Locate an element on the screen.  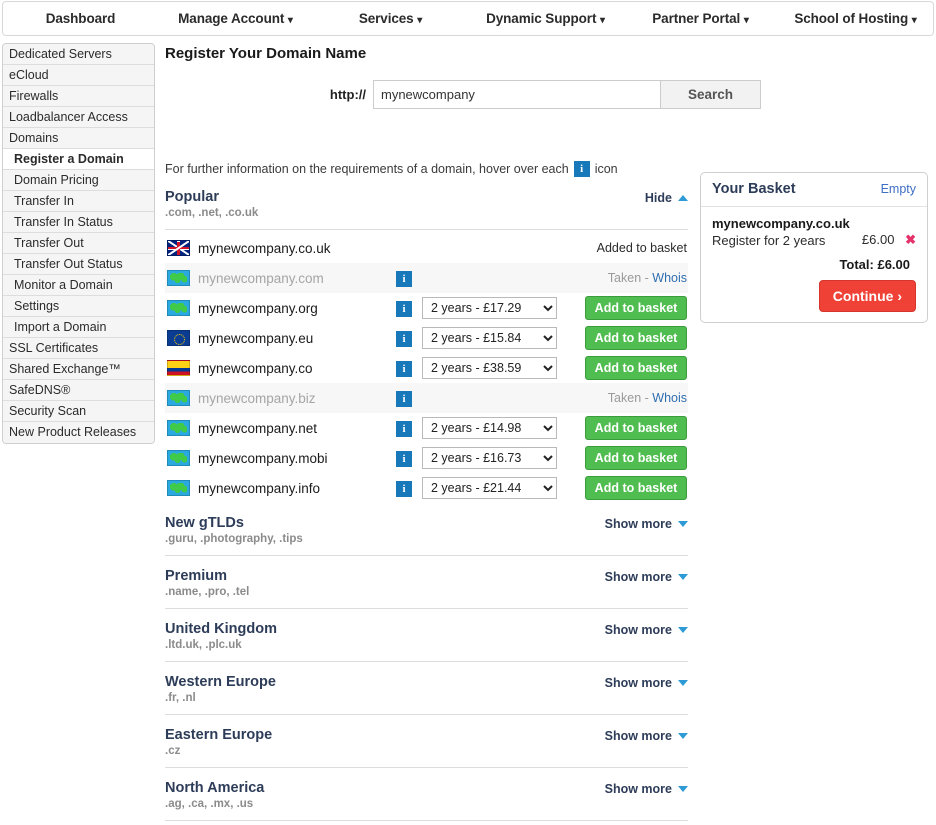
domain-name: mynewcompany.info is located at coordinates (259, 488).